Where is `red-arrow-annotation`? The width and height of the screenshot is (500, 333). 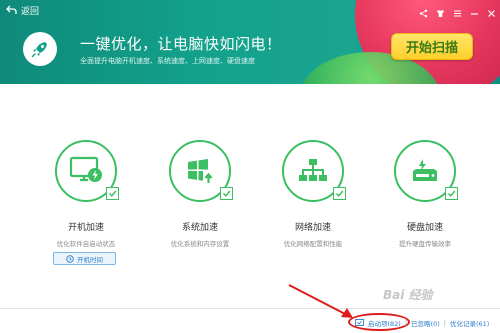
red-arrow-annotation is located at coordinates (320, 301).